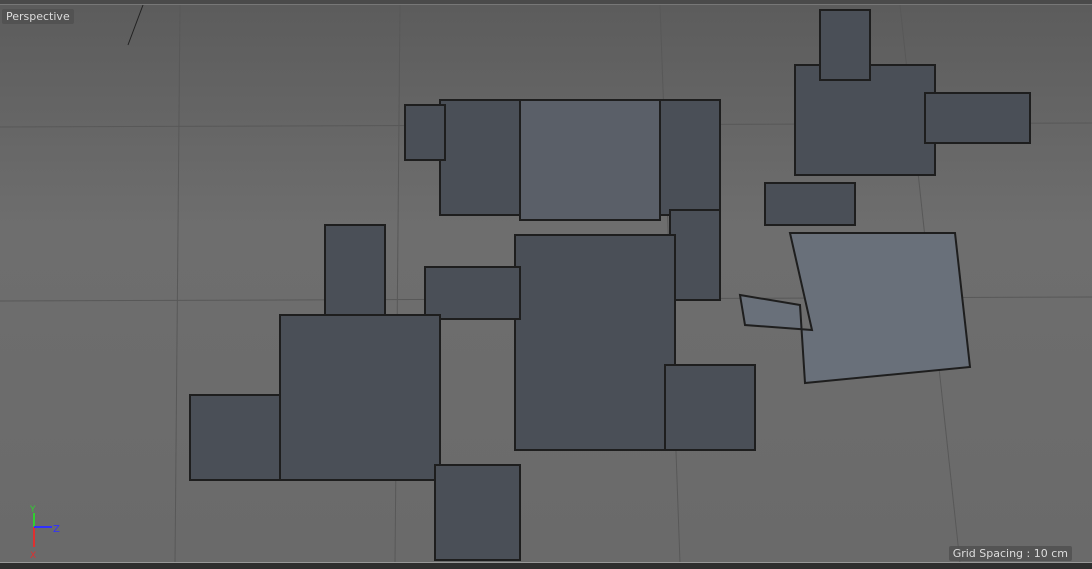  What do you see at coordinates (865, 120) in the screenshot?
I see `model-cabin` at bounding box center [865, 120].